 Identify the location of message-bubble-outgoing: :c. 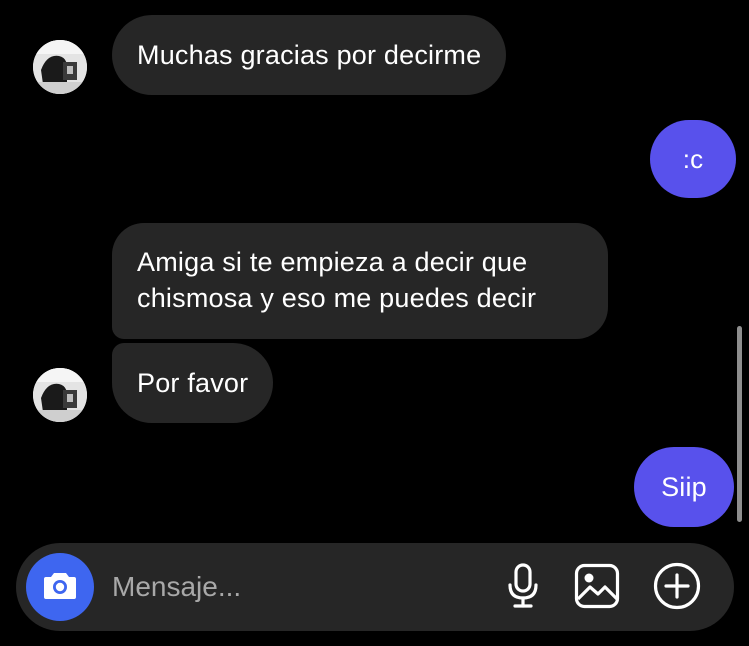
(693, 159).